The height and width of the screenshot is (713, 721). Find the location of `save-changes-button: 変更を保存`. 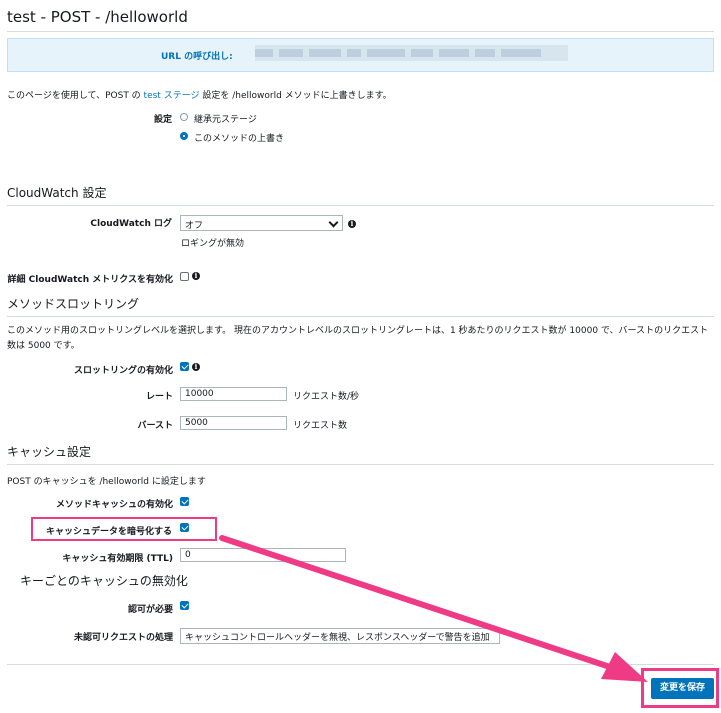

save-changes-button: 変更を保存 is located at coordinates (682, 688).